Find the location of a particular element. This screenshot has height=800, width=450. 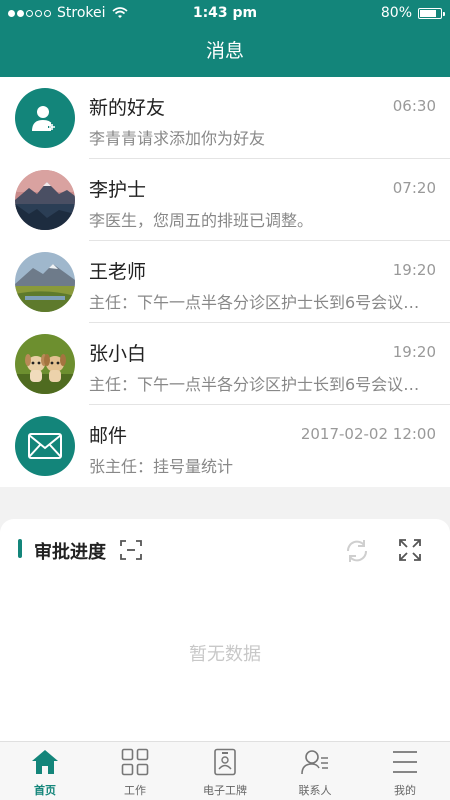

approval-title: 审批进度 is located at coordinates (70, 552).